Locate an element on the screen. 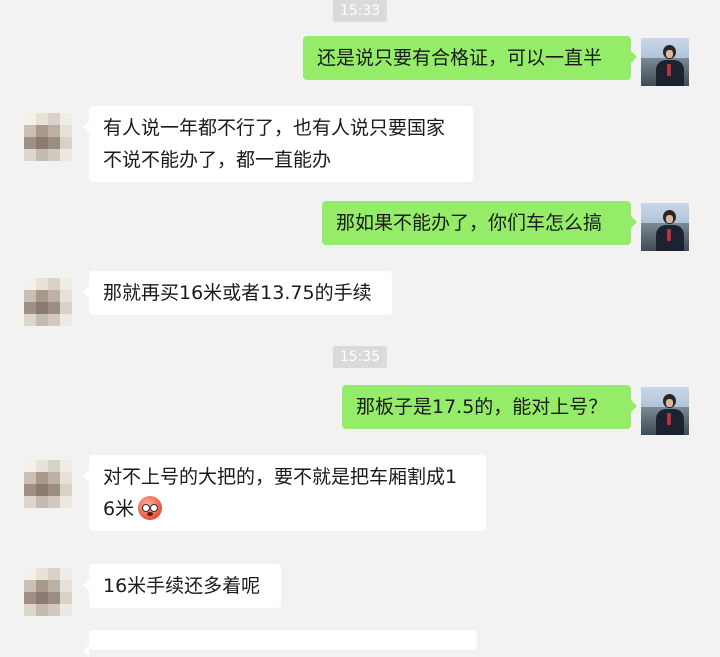 Image resolution: width=720 pixels, height=657 pixels. message-bubble-outgoing: 还是说只要有合格证，可以一直半 is located at coordinates (470, 58).